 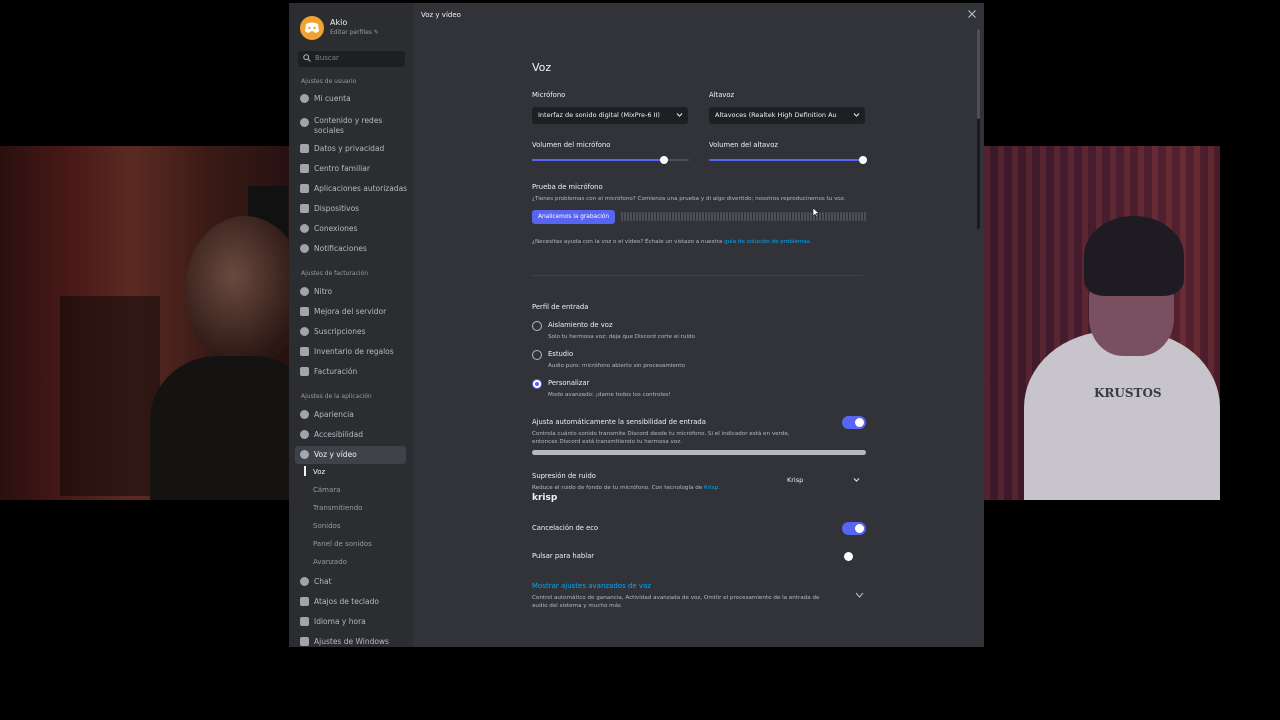 I want to click on keyboard-icon, so click(x=304, y=601).